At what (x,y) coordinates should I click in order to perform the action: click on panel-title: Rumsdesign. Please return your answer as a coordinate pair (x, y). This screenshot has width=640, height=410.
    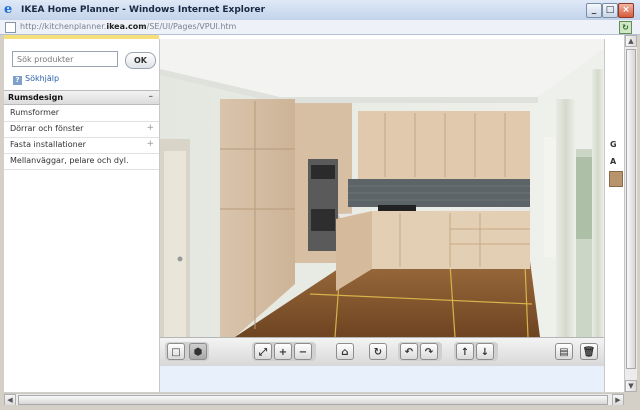
    Looking at the image, I should click on (36, 97).